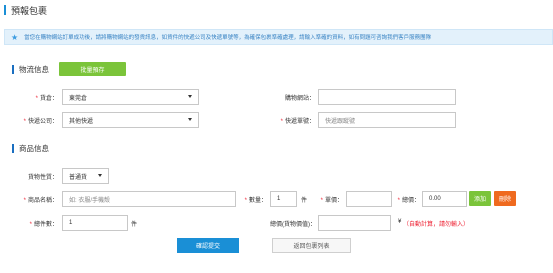 The height and width of the screenshot is (273, 553). I want to click on goods-heading-text: 商品信息, so click(34, 148).